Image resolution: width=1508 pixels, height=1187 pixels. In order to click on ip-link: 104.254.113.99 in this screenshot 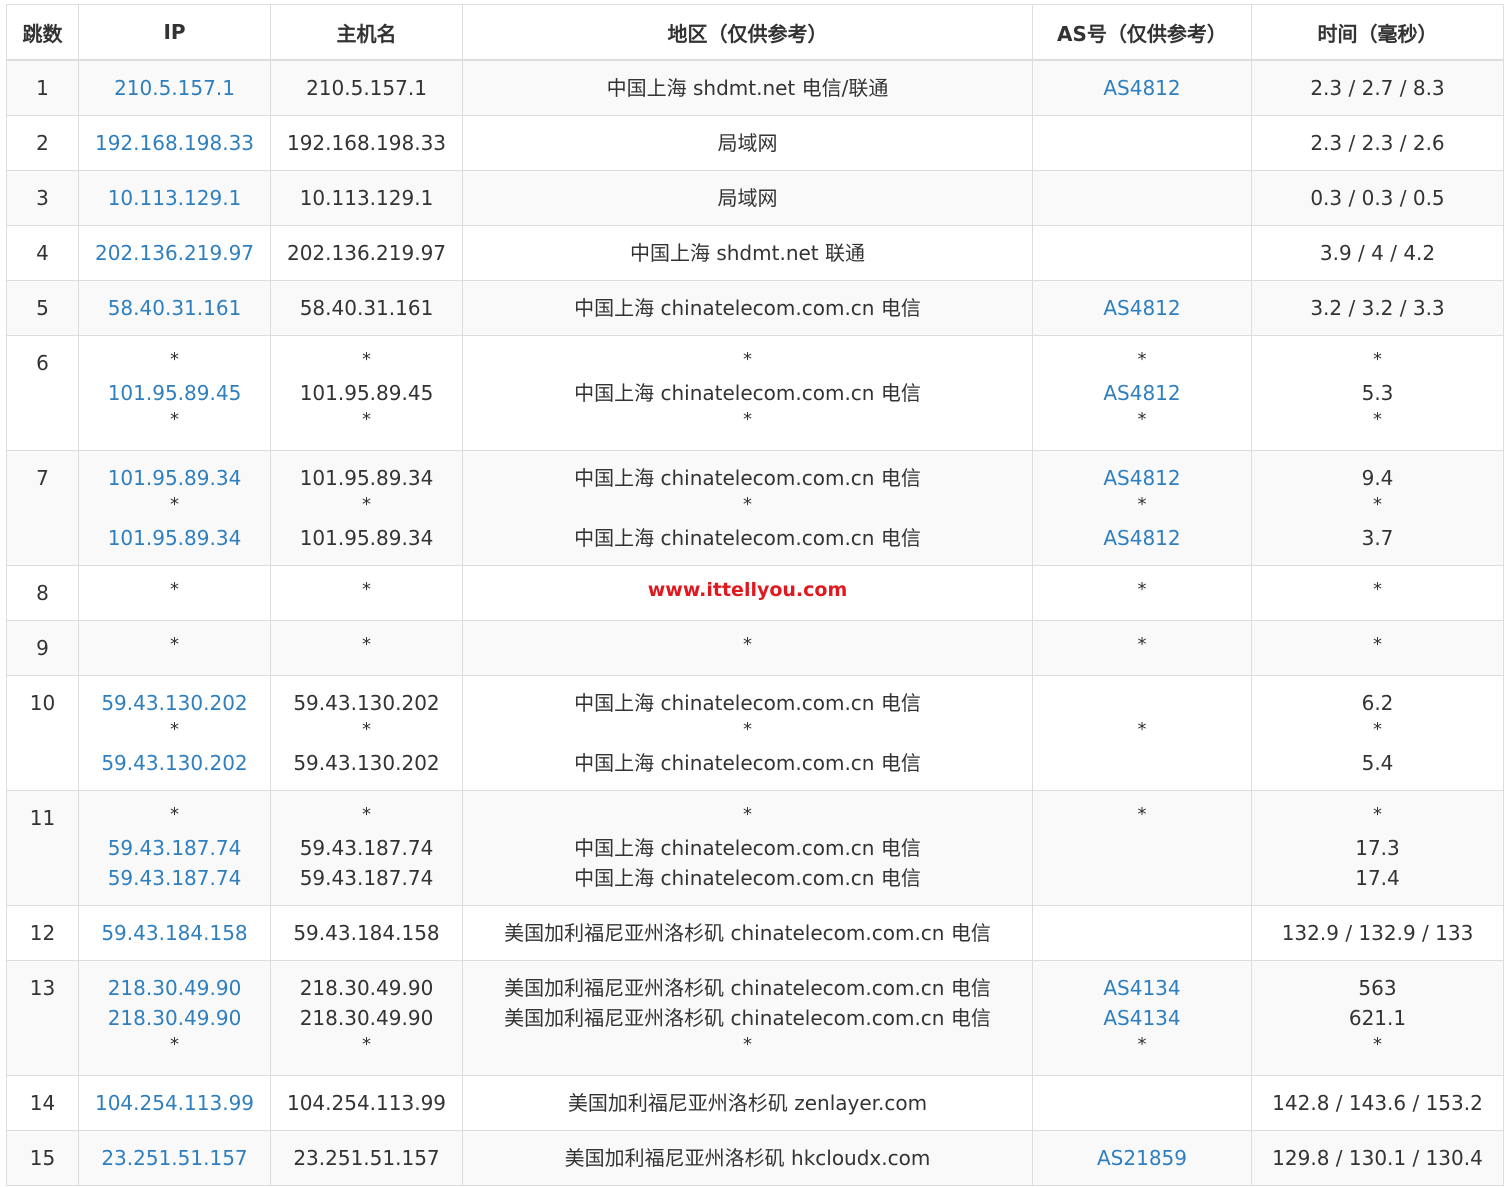, I will do `click(174, 1103)`.